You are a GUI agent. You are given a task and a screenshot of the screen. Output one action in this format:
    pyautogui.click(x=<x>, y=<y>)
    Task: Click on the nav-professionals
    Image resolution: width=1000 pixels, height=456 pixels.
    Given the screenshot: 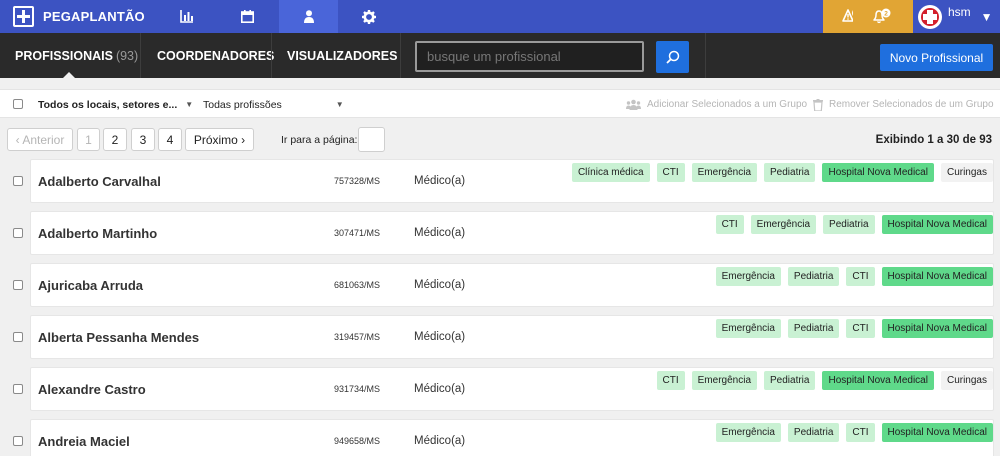 What is the action you would take?
    pyautogui.click(x=308, y=16)
    